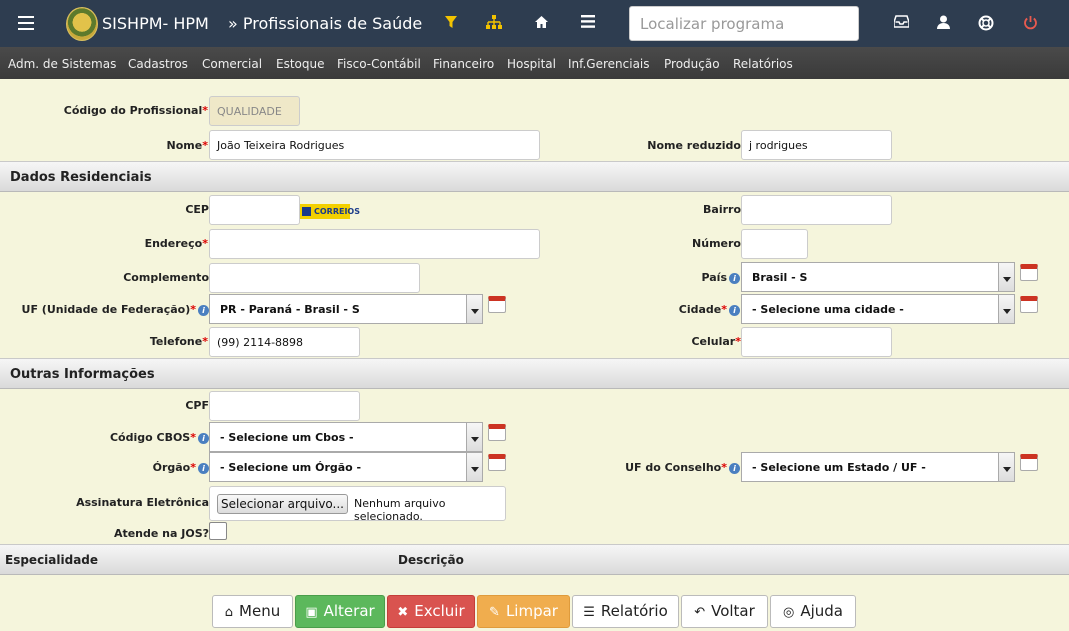  What do you see at coordinates (878, 309) in the screenshot?
I see `cidade-select: - Selecione uma cidade -` at bounding box center [878, 309].